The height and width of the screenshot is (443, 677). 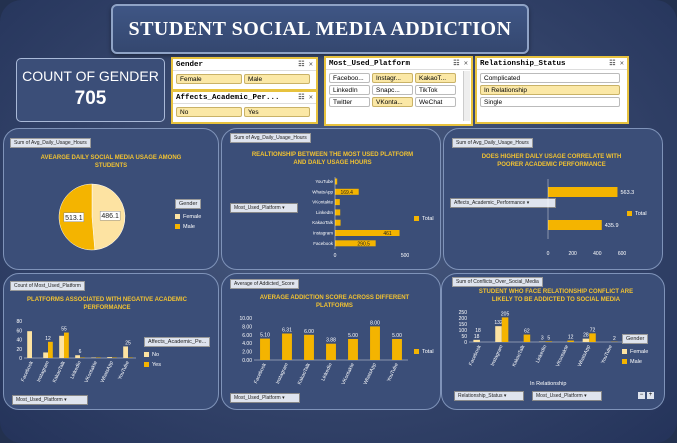 I want to click on slicer-item-single: Single, so click(x=550, y=102).